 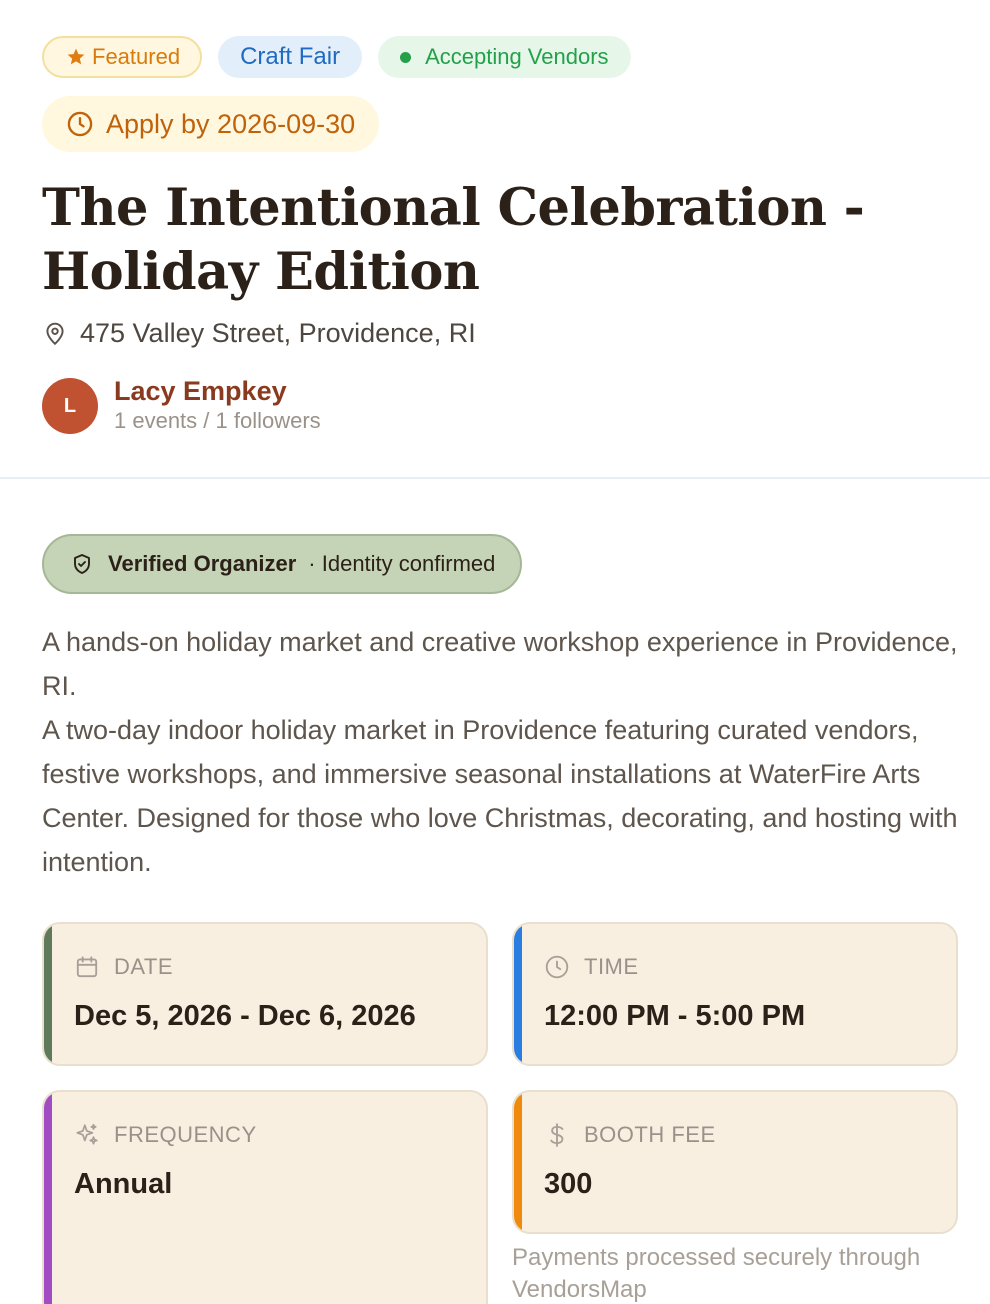 What do you see at coordinates (265, 994) in the screenshot?
I see `date-card: DATE Dec 5, 2026 - Dec 6, 2026` at bounding box center [265, 994].